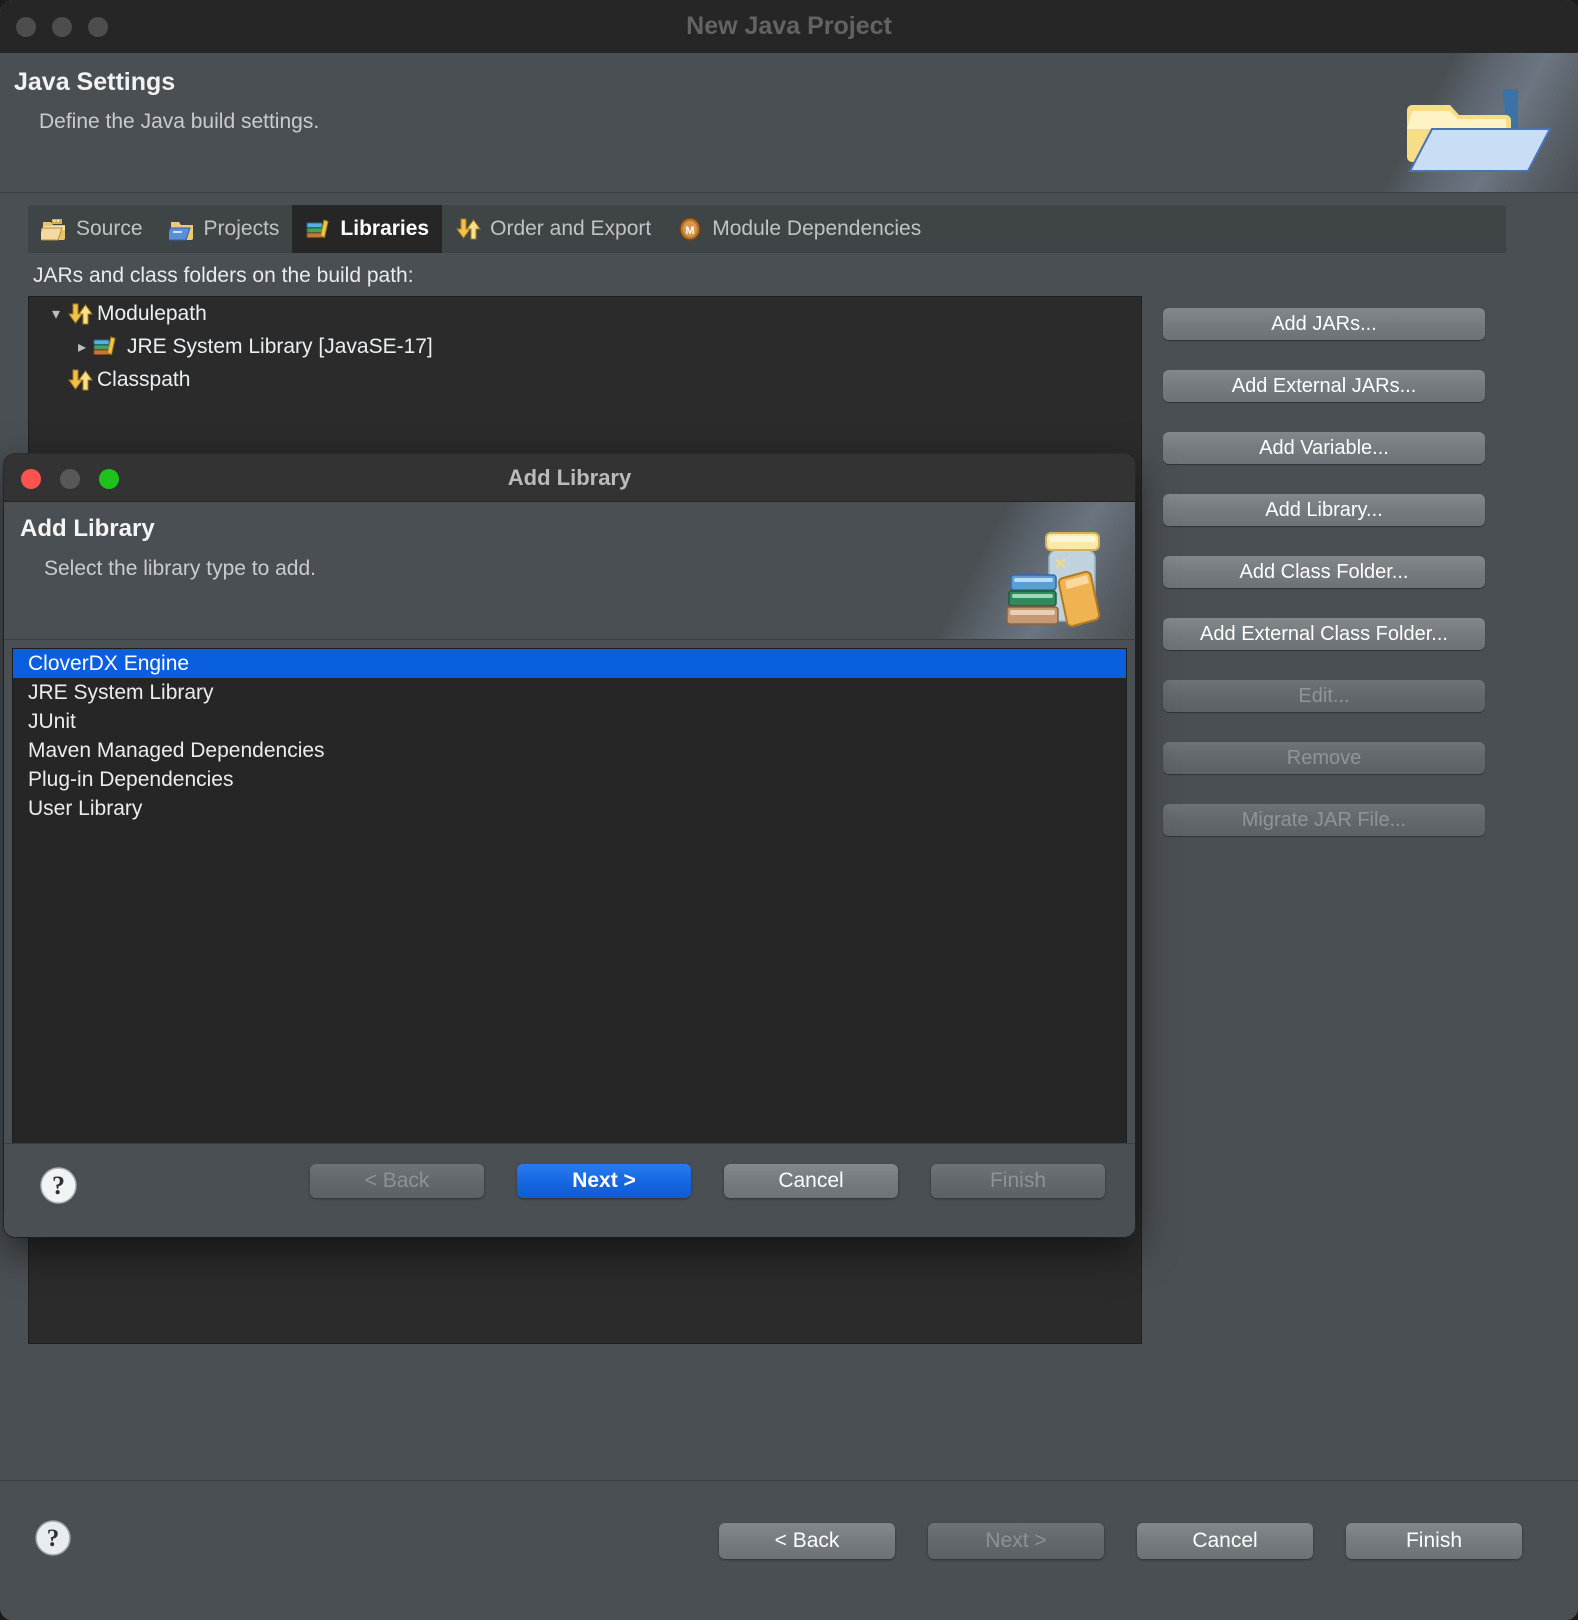 The height and width of the screenshot is (1620, 1578). Describe the element at coordinates (179, 121) in the screenshot. I see `page-subtitle: Define the Java build settings.` at that location.